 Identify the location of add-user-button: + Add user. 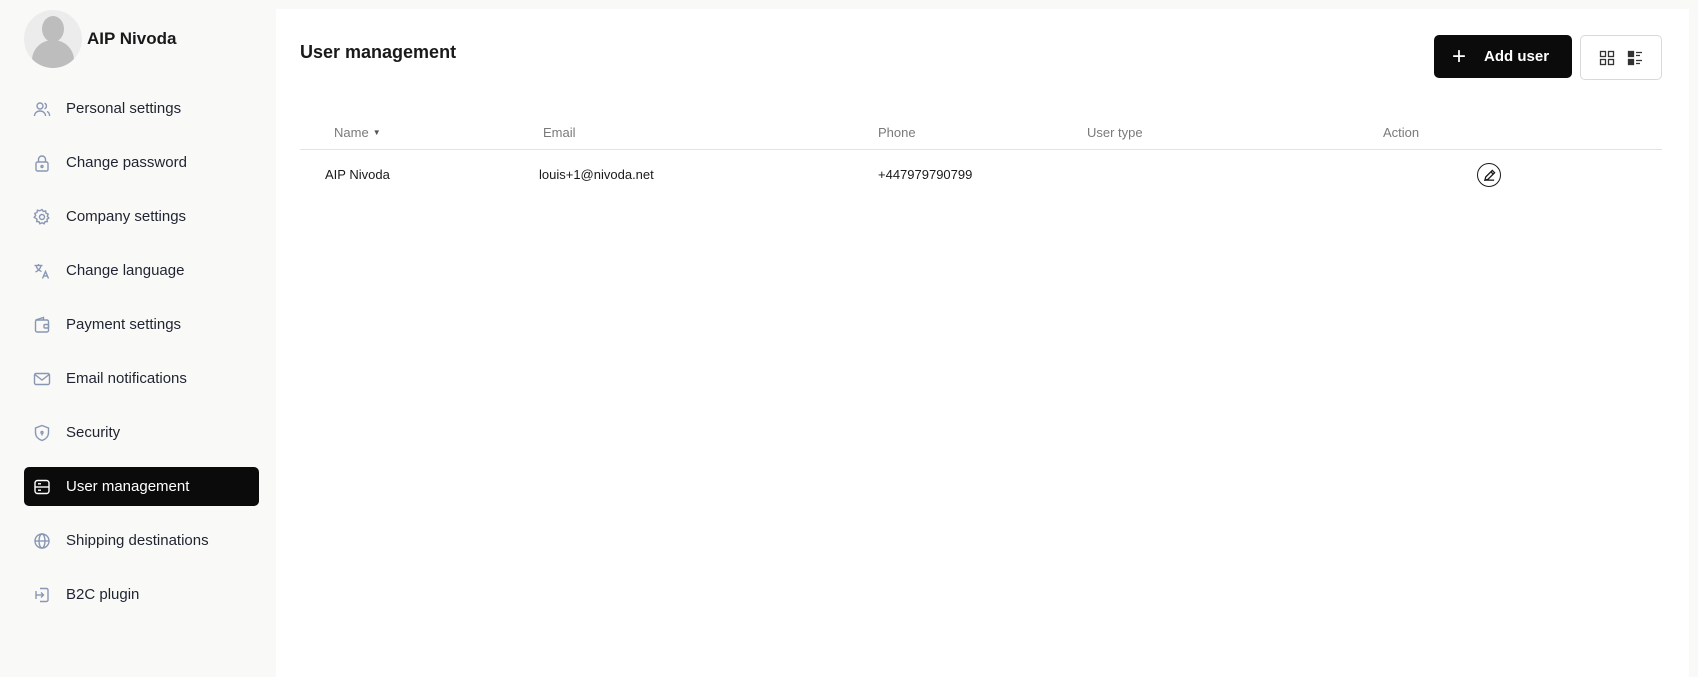
(1503, 56).